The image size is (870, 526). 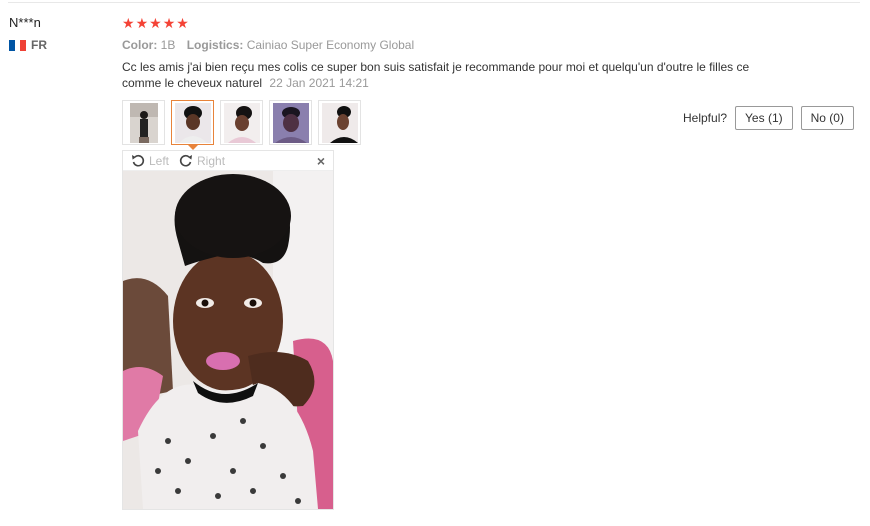 I want to click on yes-vote-button: Yes (1), so click(x=764, y=118).